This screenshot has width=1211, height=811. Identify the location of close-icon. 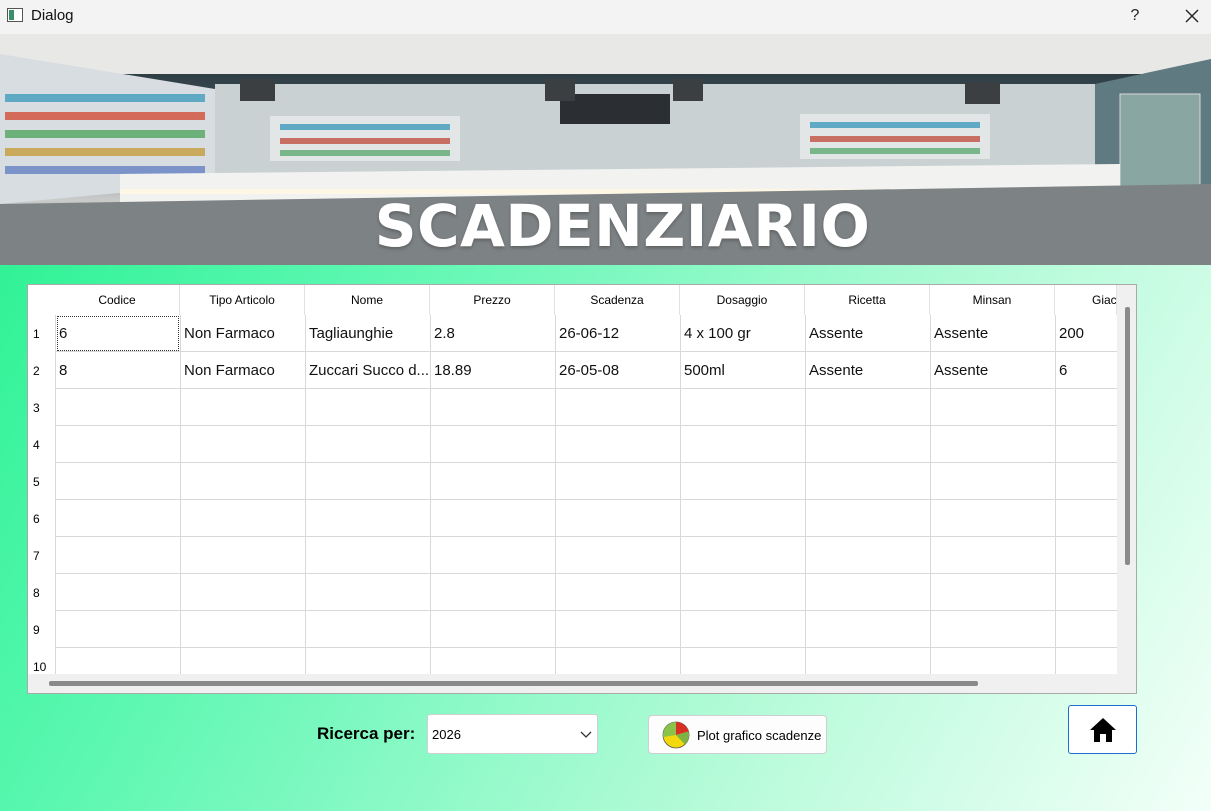
(1192, 16).